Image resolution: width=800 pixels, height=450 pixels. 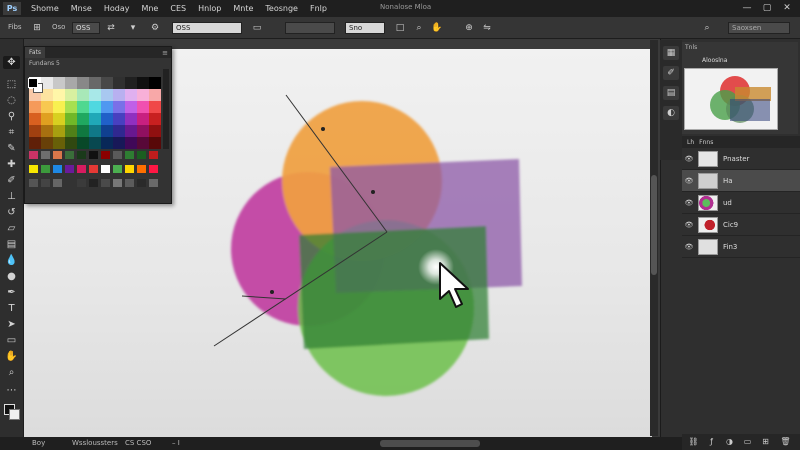 I want to click on rotate-icon: ⊕, so click(x=469, y=28).